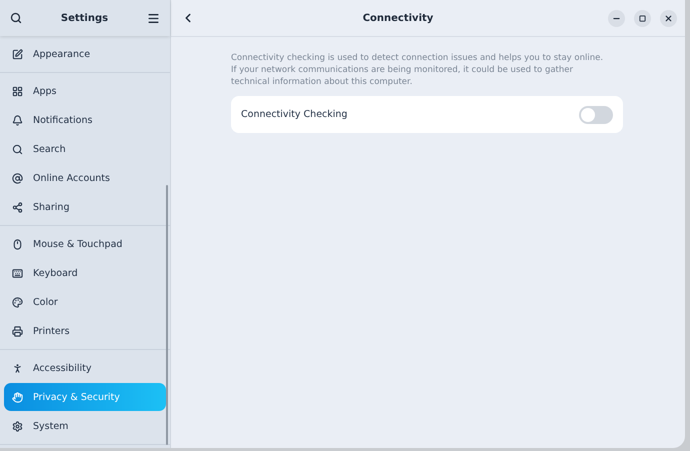 The height and width of the screenshot is (451, 690). What do you see at coordinates (398, 18) in the screenshot?
I see `page-title: Connectivity` at bounding box center [398, 18].